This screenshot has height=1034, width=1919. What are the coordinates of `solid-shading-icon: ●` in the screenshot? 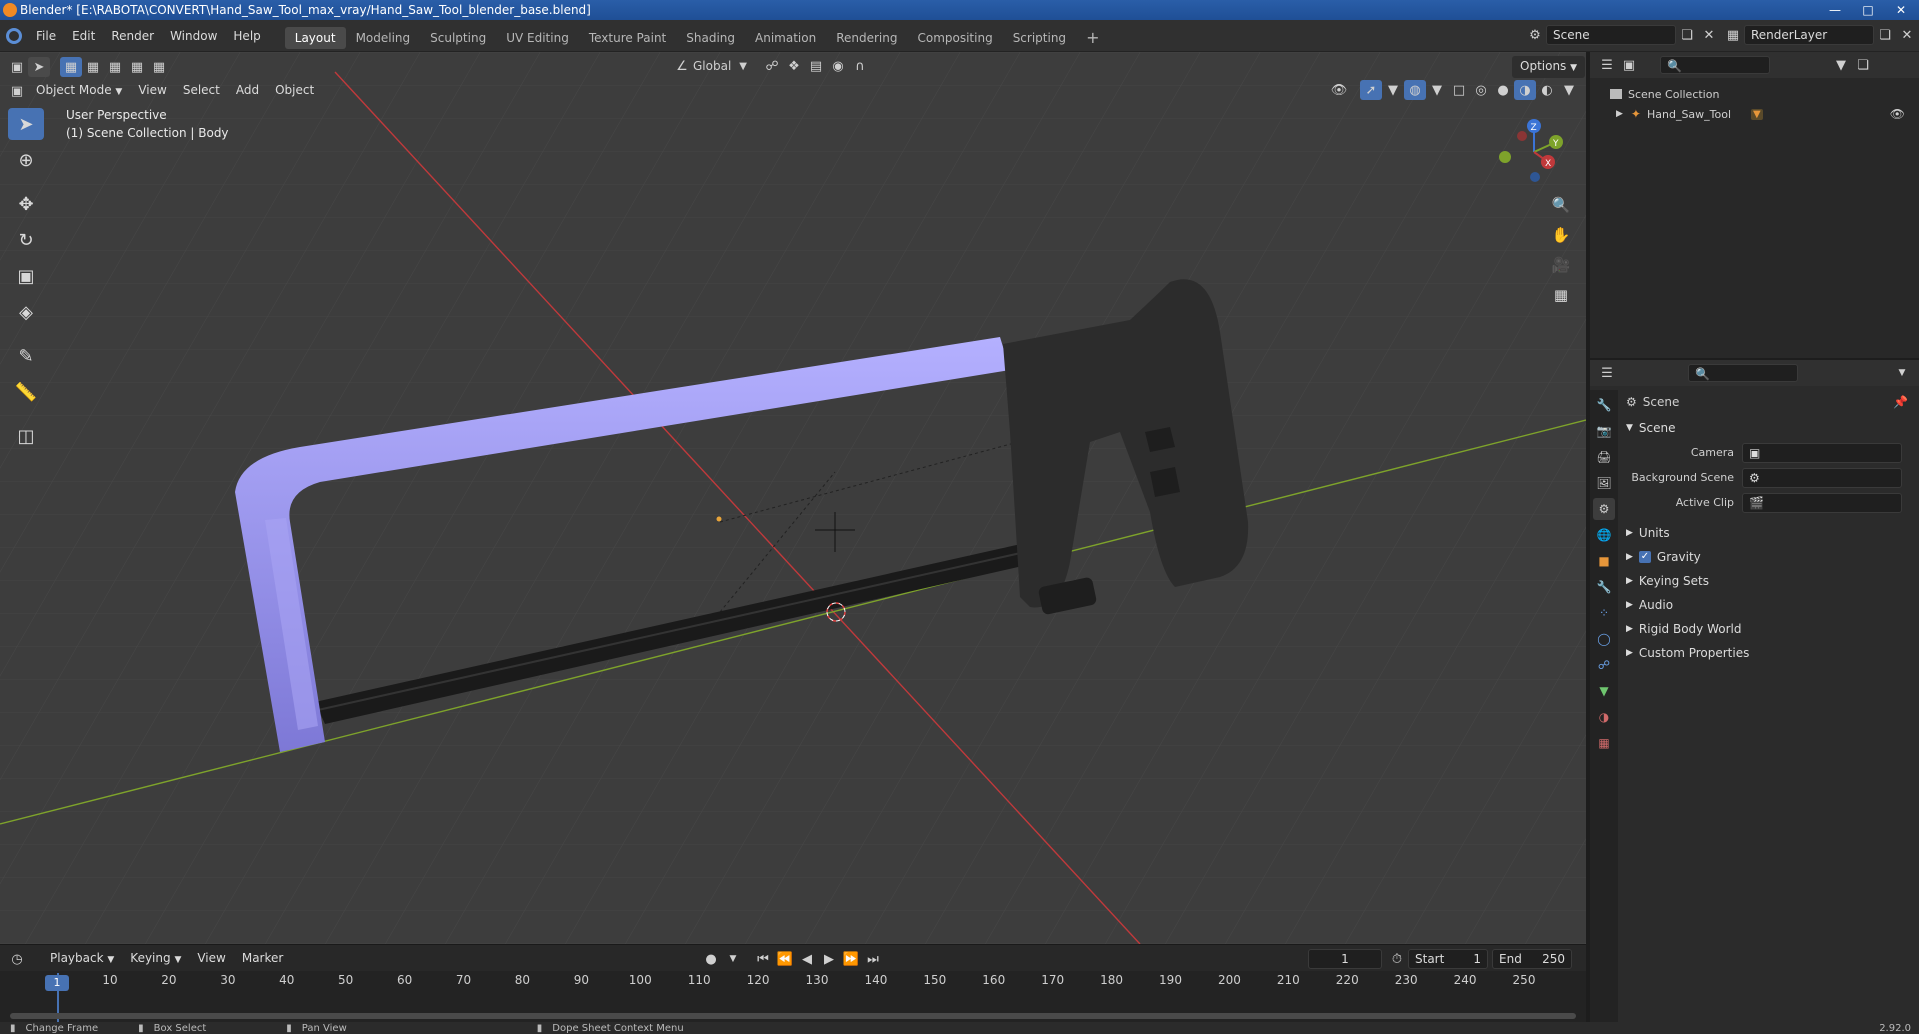 It's located at (1503, 90).